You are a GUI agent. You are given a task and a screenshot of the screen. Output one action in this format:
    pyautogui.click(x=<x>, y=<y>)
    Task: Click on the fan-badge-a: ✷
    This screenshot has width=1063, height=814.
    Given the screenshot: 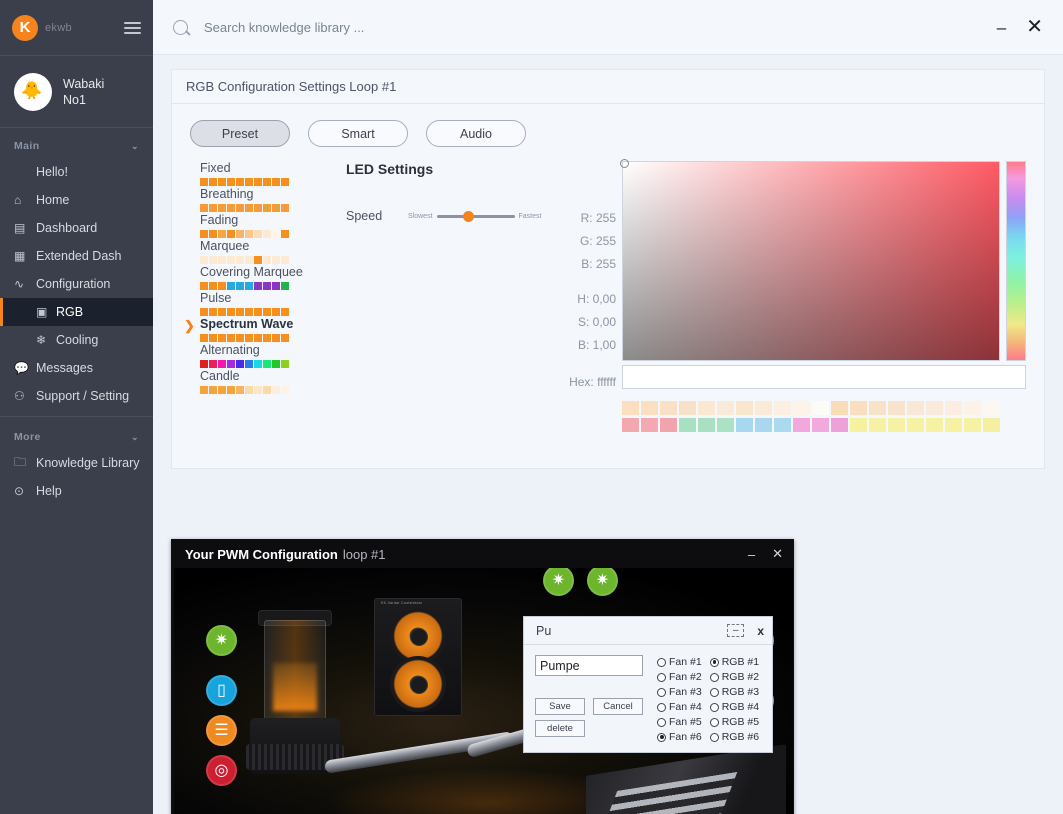 What is the action you would take?
    pyautogui.click(x=558, y=582)
    